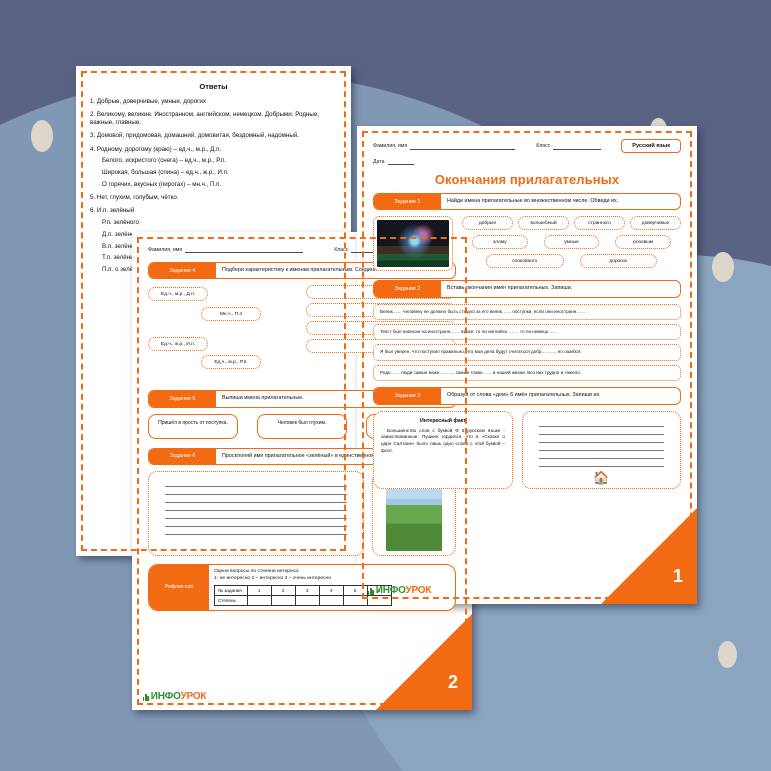 This screenshot has height=771, width=771. I want to click on answers-title: Ответы, so click(213, 86).